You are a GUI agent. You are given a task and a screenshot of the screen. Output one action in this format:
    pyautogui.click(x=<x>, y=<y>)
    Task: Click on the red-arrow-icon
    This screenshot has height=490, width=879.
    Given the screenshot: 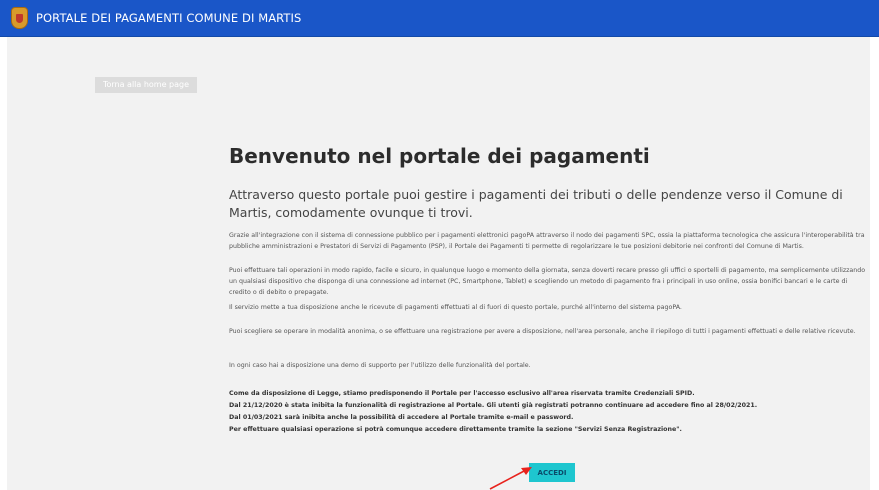 What is the action you would take?
    pyautogui.click(x=510, y=478)
    